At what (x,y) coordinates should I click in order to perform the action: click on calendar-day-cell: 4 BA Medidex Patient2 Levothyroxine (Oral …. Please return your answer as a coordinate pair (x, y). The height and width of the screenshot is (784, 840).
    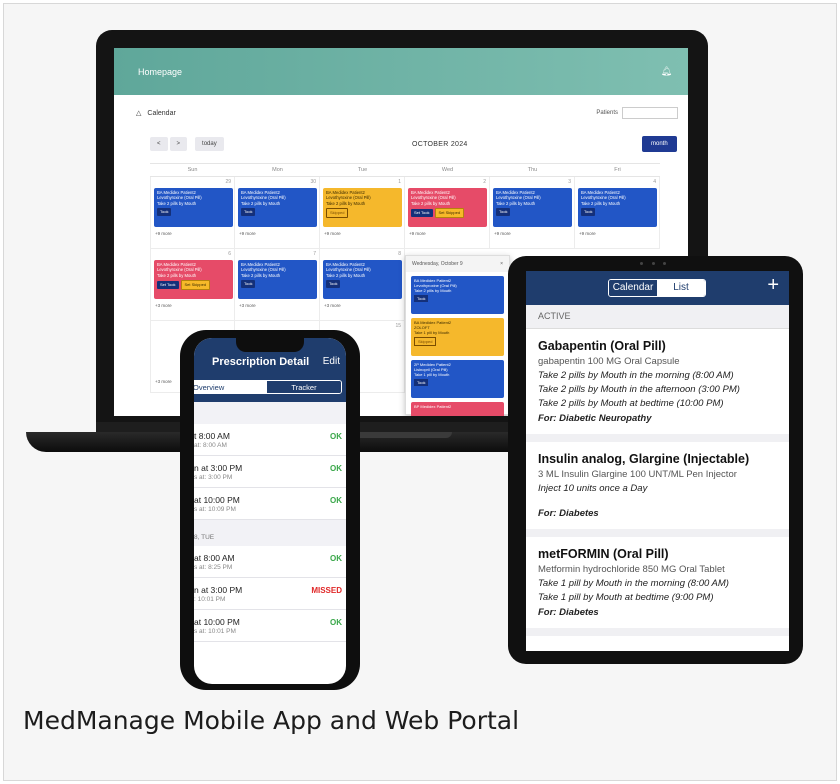
    Looking at the image, I should click on (617, 213).